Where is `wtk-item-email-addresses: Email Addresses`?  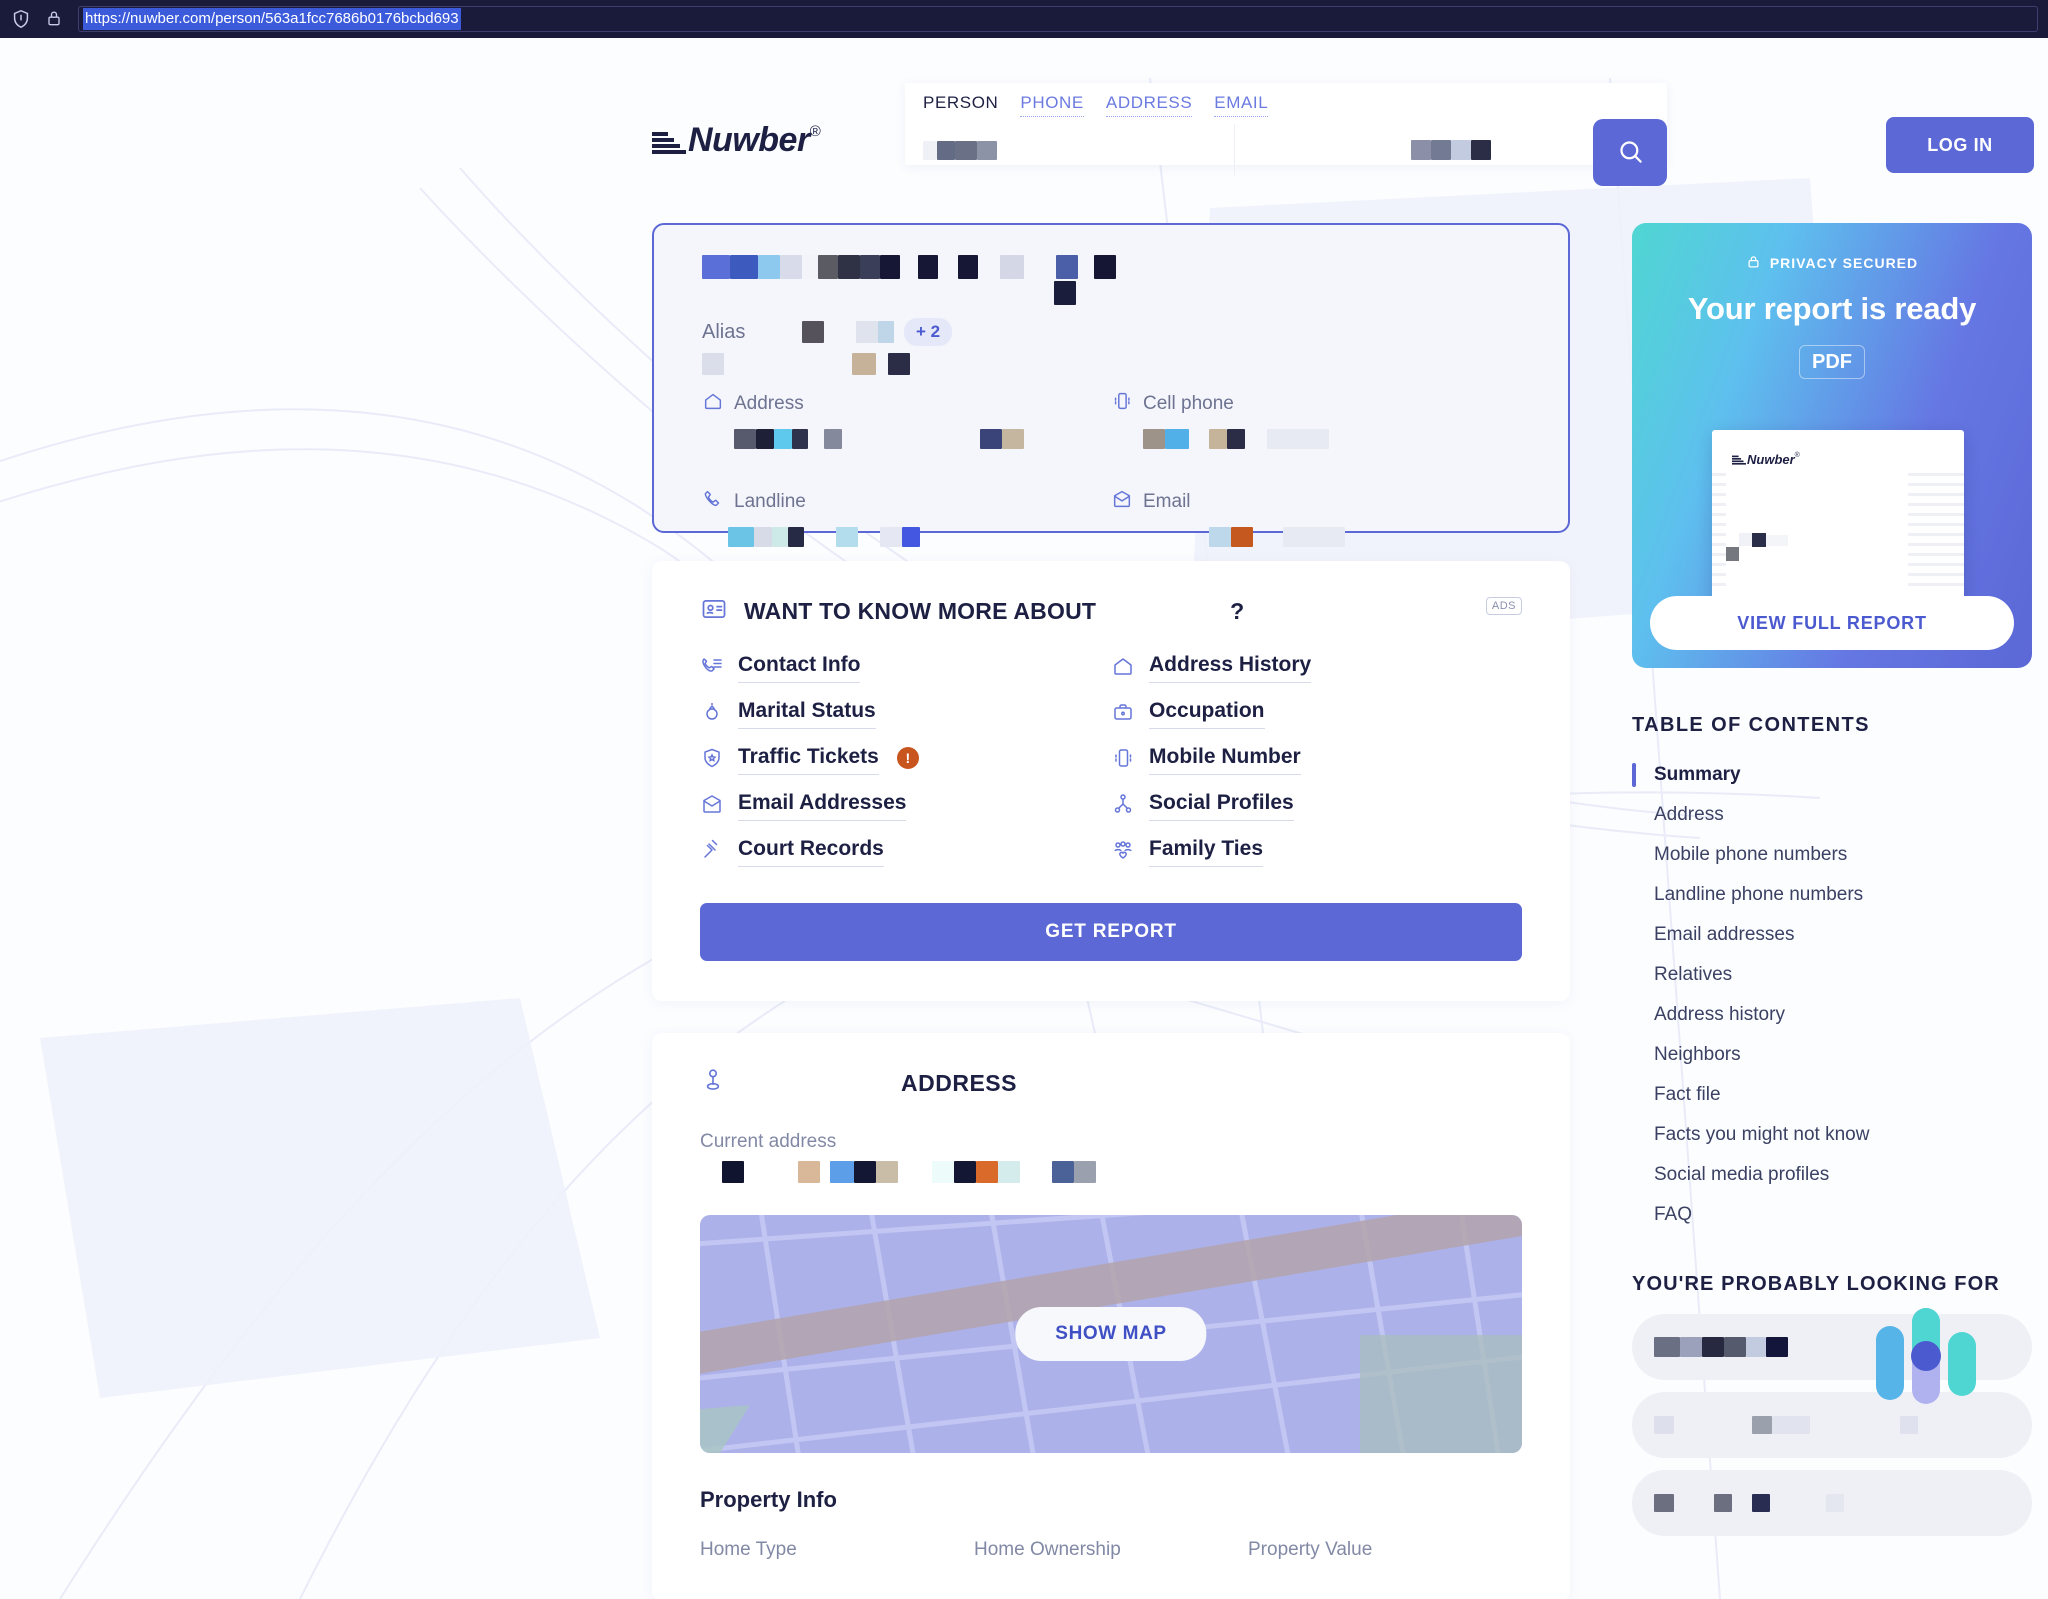
wtk-item-email-addresses: Email Addresses is located at coordinates (905, 806).